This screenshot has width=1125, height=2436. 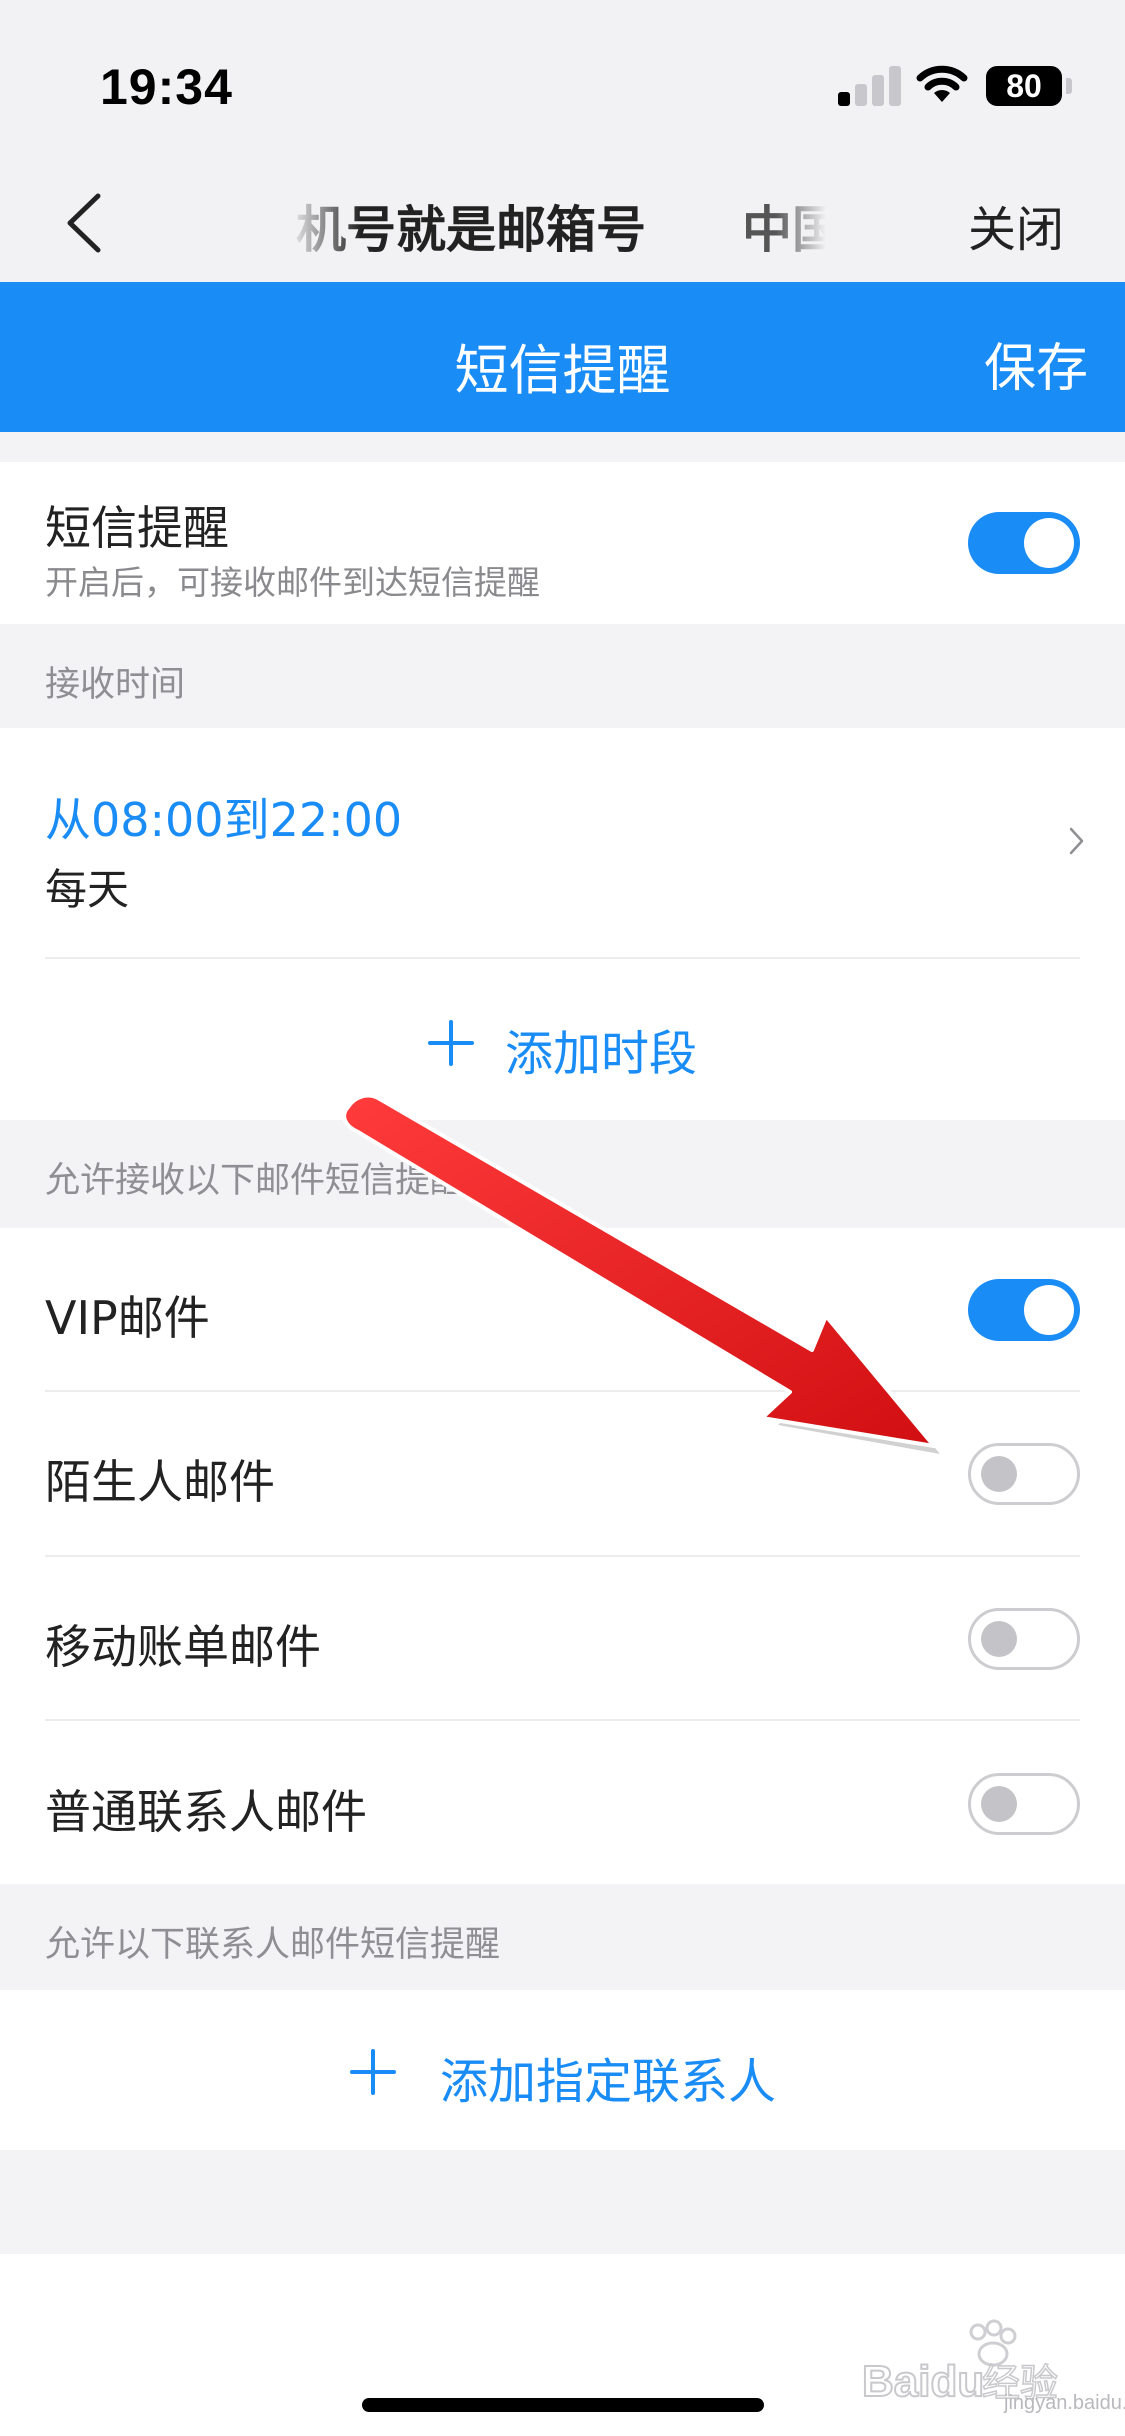 What do you see at coordinates (223, 817) in the screenshot?
I see `time-range-text: 从08:00到22:00` at bounding box center [223, 817].